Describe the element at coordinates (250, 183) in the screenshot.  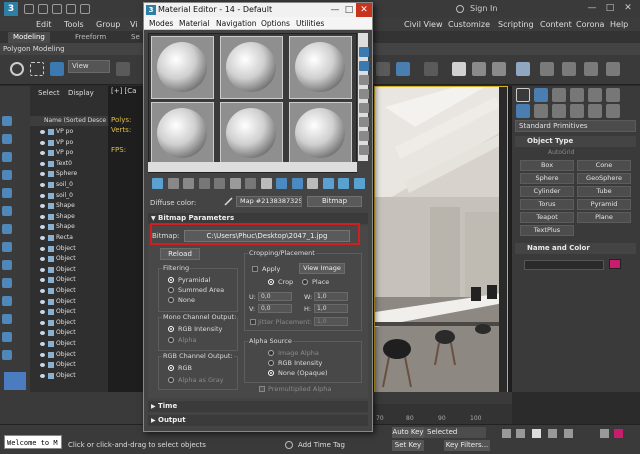
I see `put-to-library-icon` at that location.